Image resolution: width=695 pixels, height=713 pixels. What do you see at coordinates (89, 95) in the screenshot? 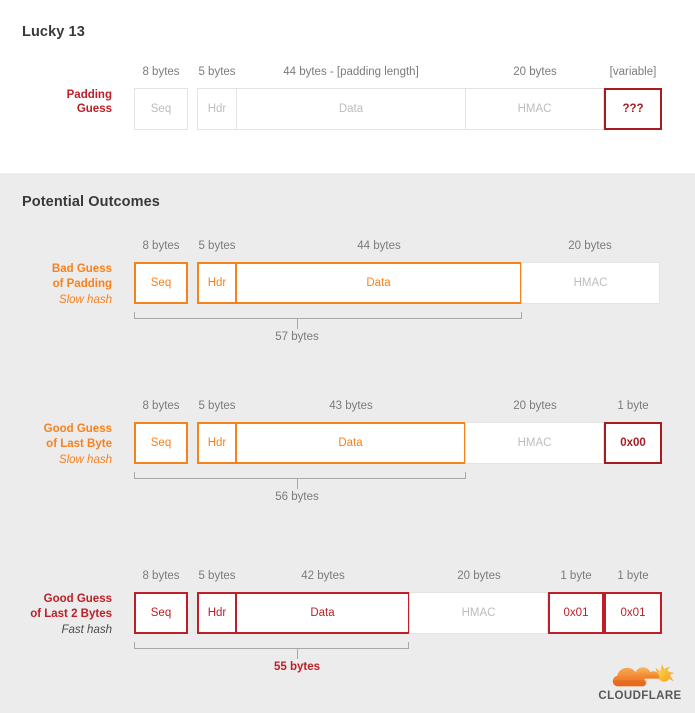
I see `padding-guess-label-line1: Padding` at bounding box center [89, 95].